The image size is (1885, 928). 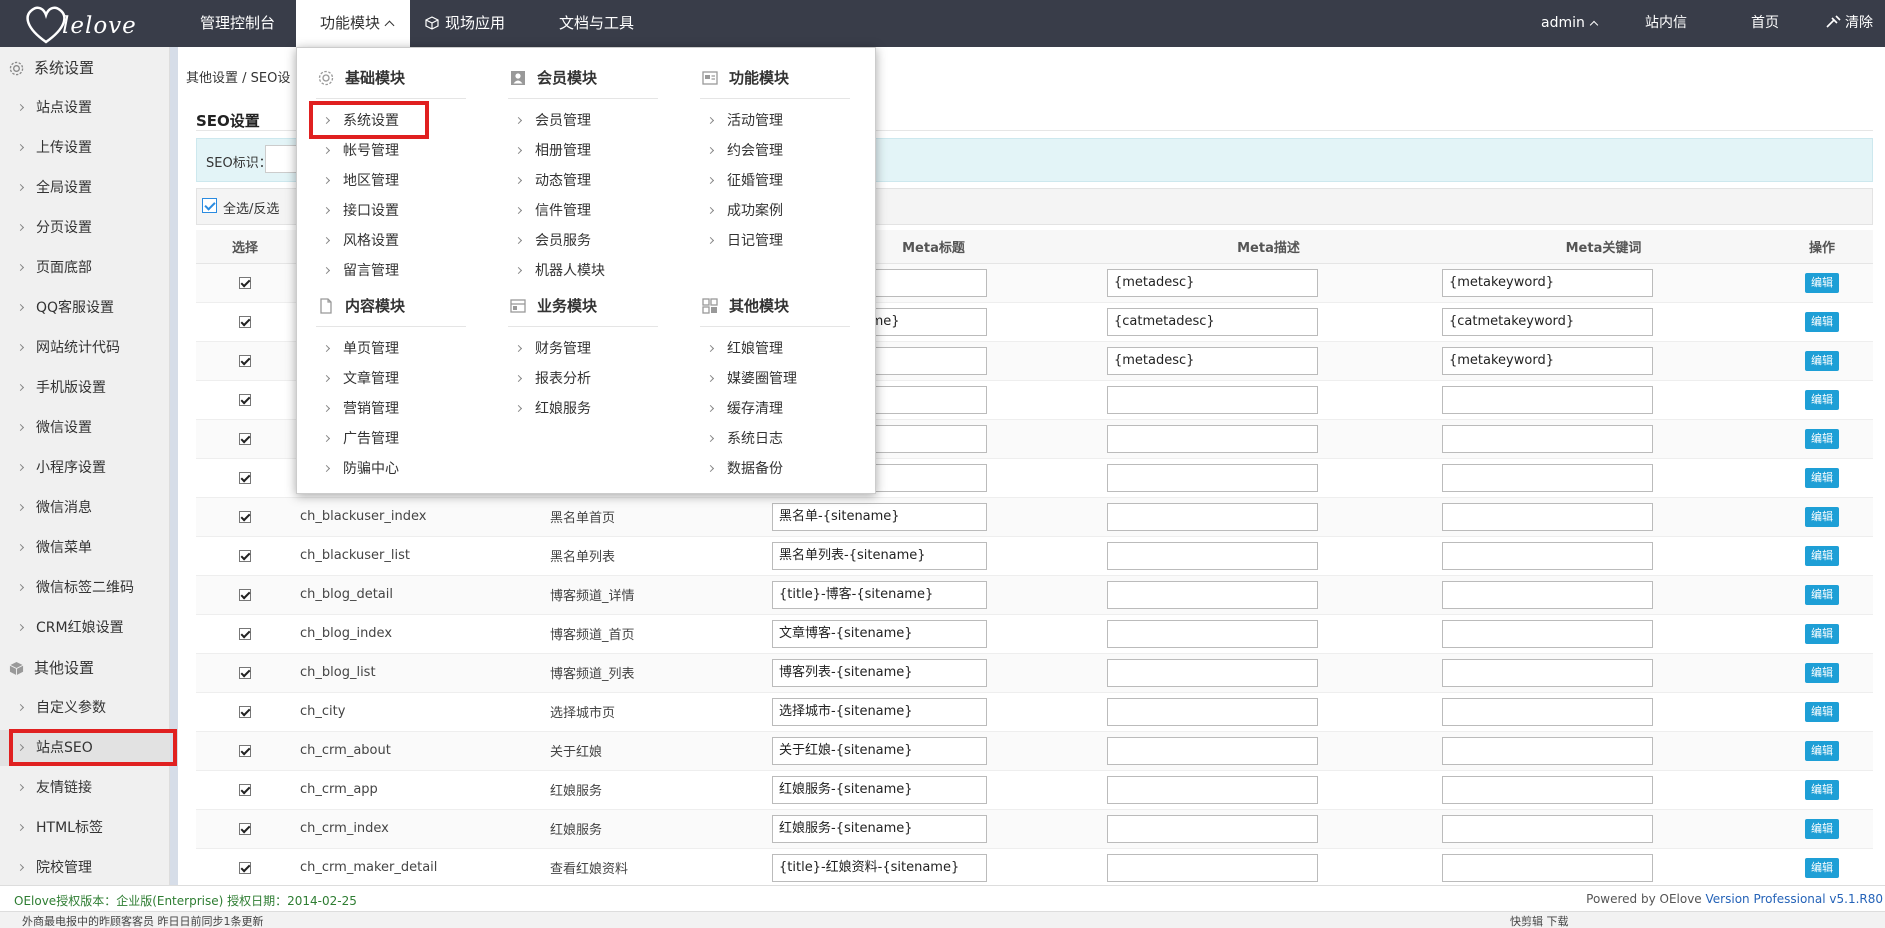 What do you see at coordinates (879, 594) in the screenshot?
I see `meta-title-input: {title}-博客-{sitename}` at bounding box center [879, 594].